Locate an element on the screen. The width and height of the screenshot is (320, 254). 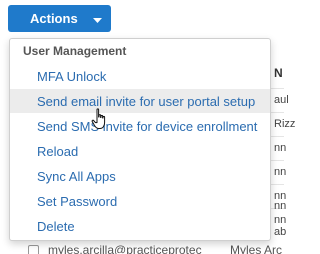
menu-item-label: Send SMS invite for device enrollment is located at coordinates (147, 126).